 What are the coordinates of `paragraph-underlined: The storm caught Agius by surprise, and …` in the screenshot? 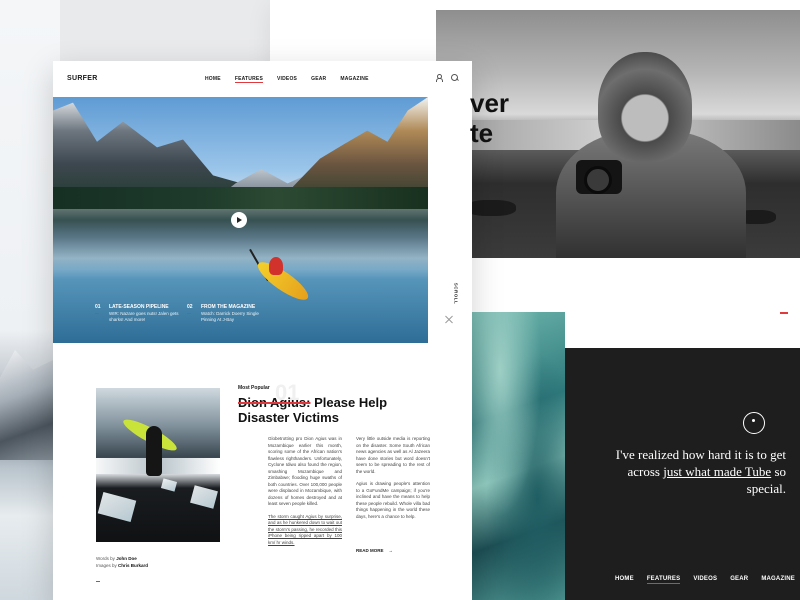 It's located at (305, 530).